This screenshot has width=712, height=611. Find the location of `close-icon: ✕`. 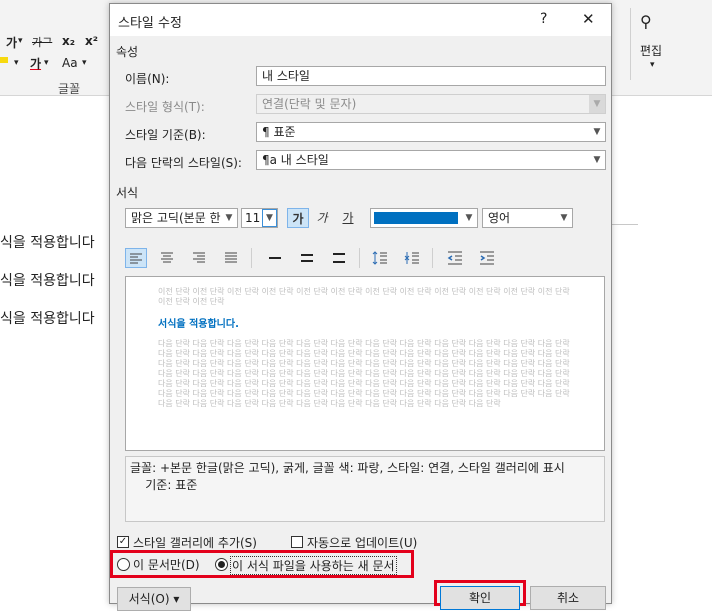

close-icon: ✕ is located at coordinates (588, 19).